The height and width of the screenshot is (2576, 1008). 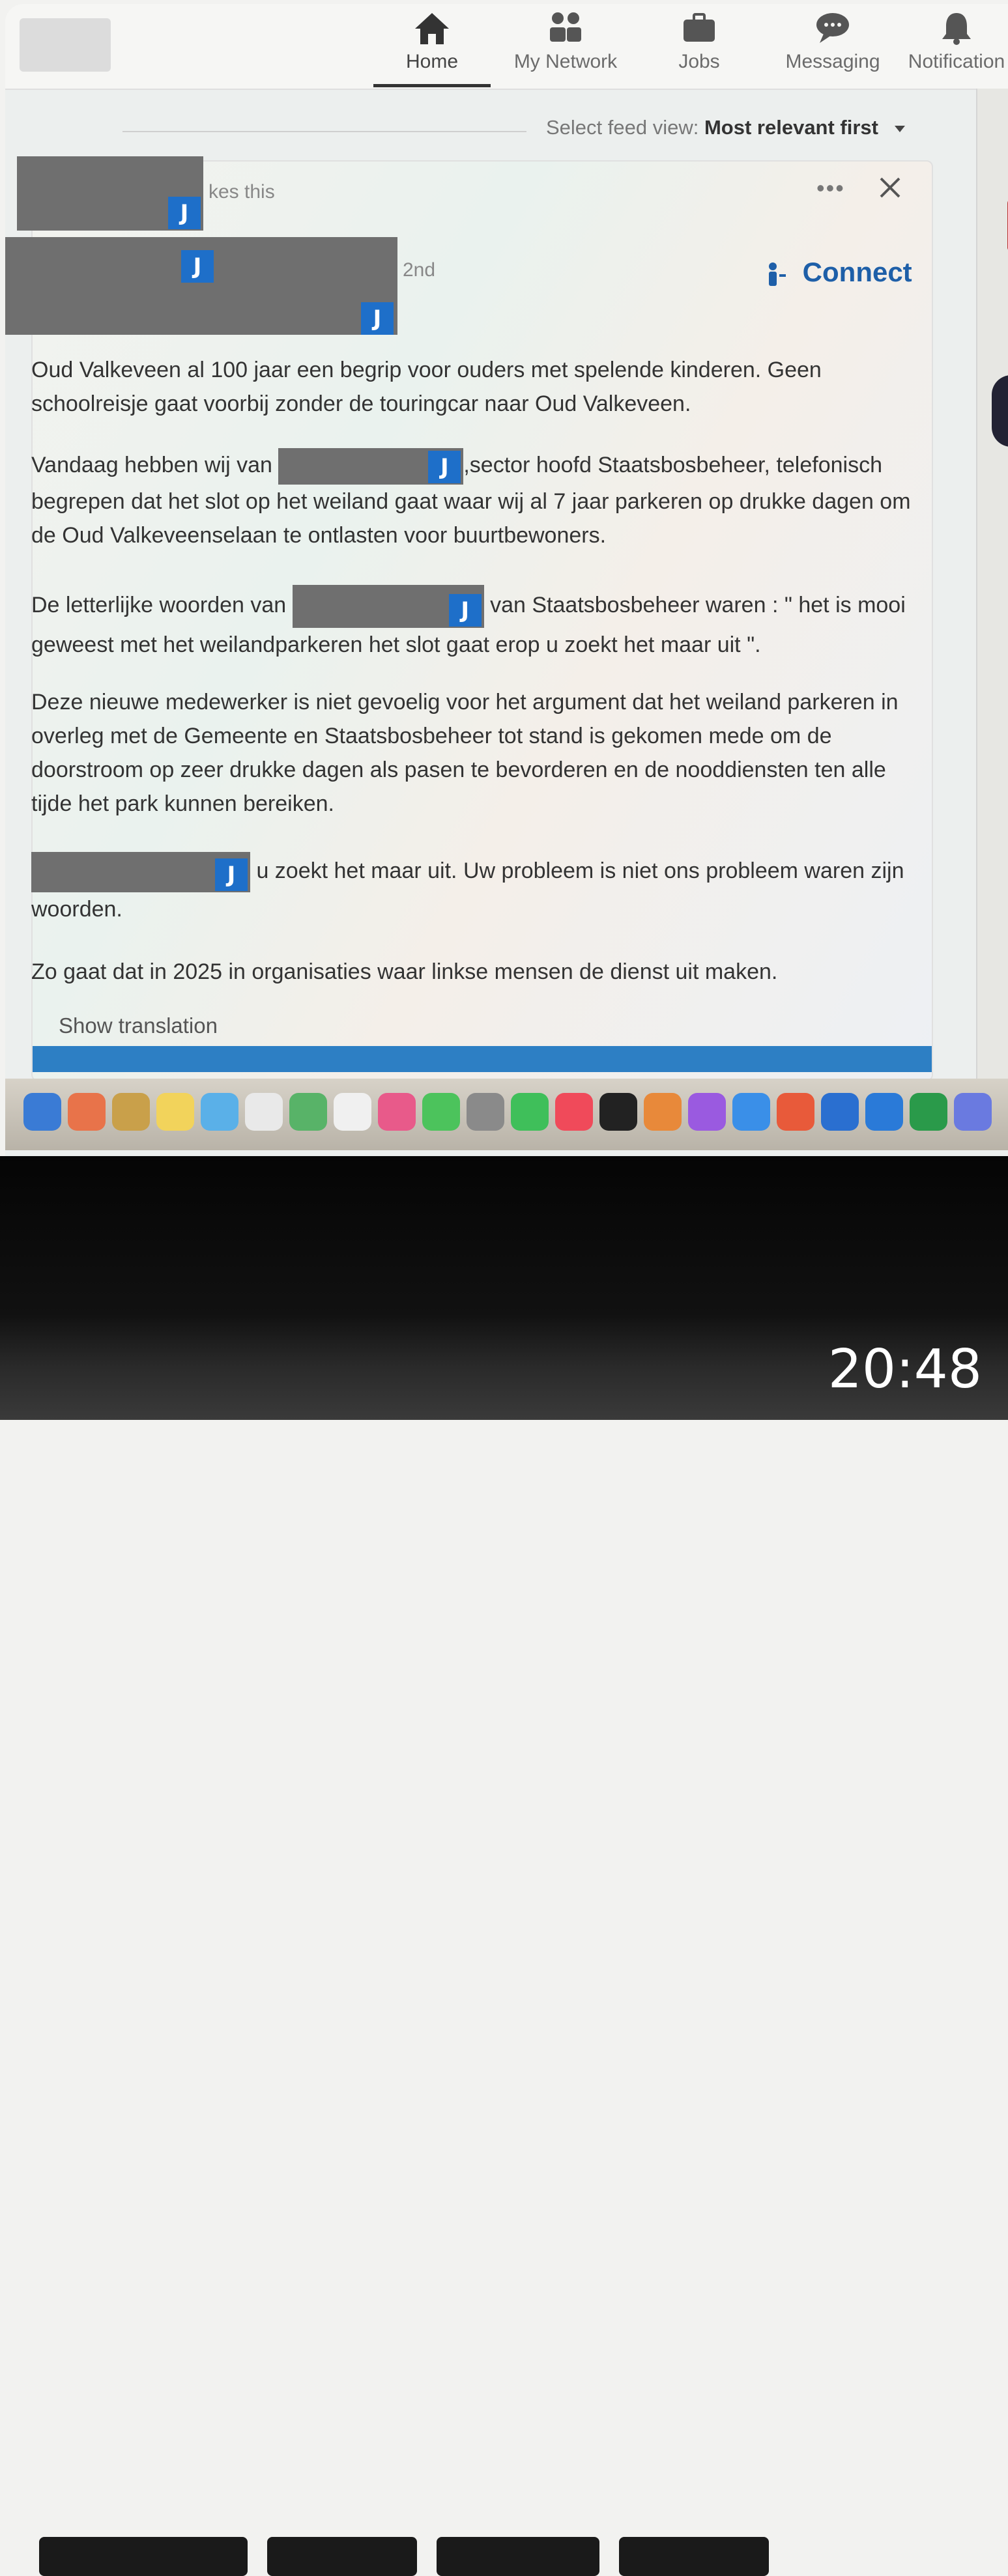 What do you see at coordinates (700, 27) in the screenshot?
I see `briefcase-icon` at bounding box center [700, 27].